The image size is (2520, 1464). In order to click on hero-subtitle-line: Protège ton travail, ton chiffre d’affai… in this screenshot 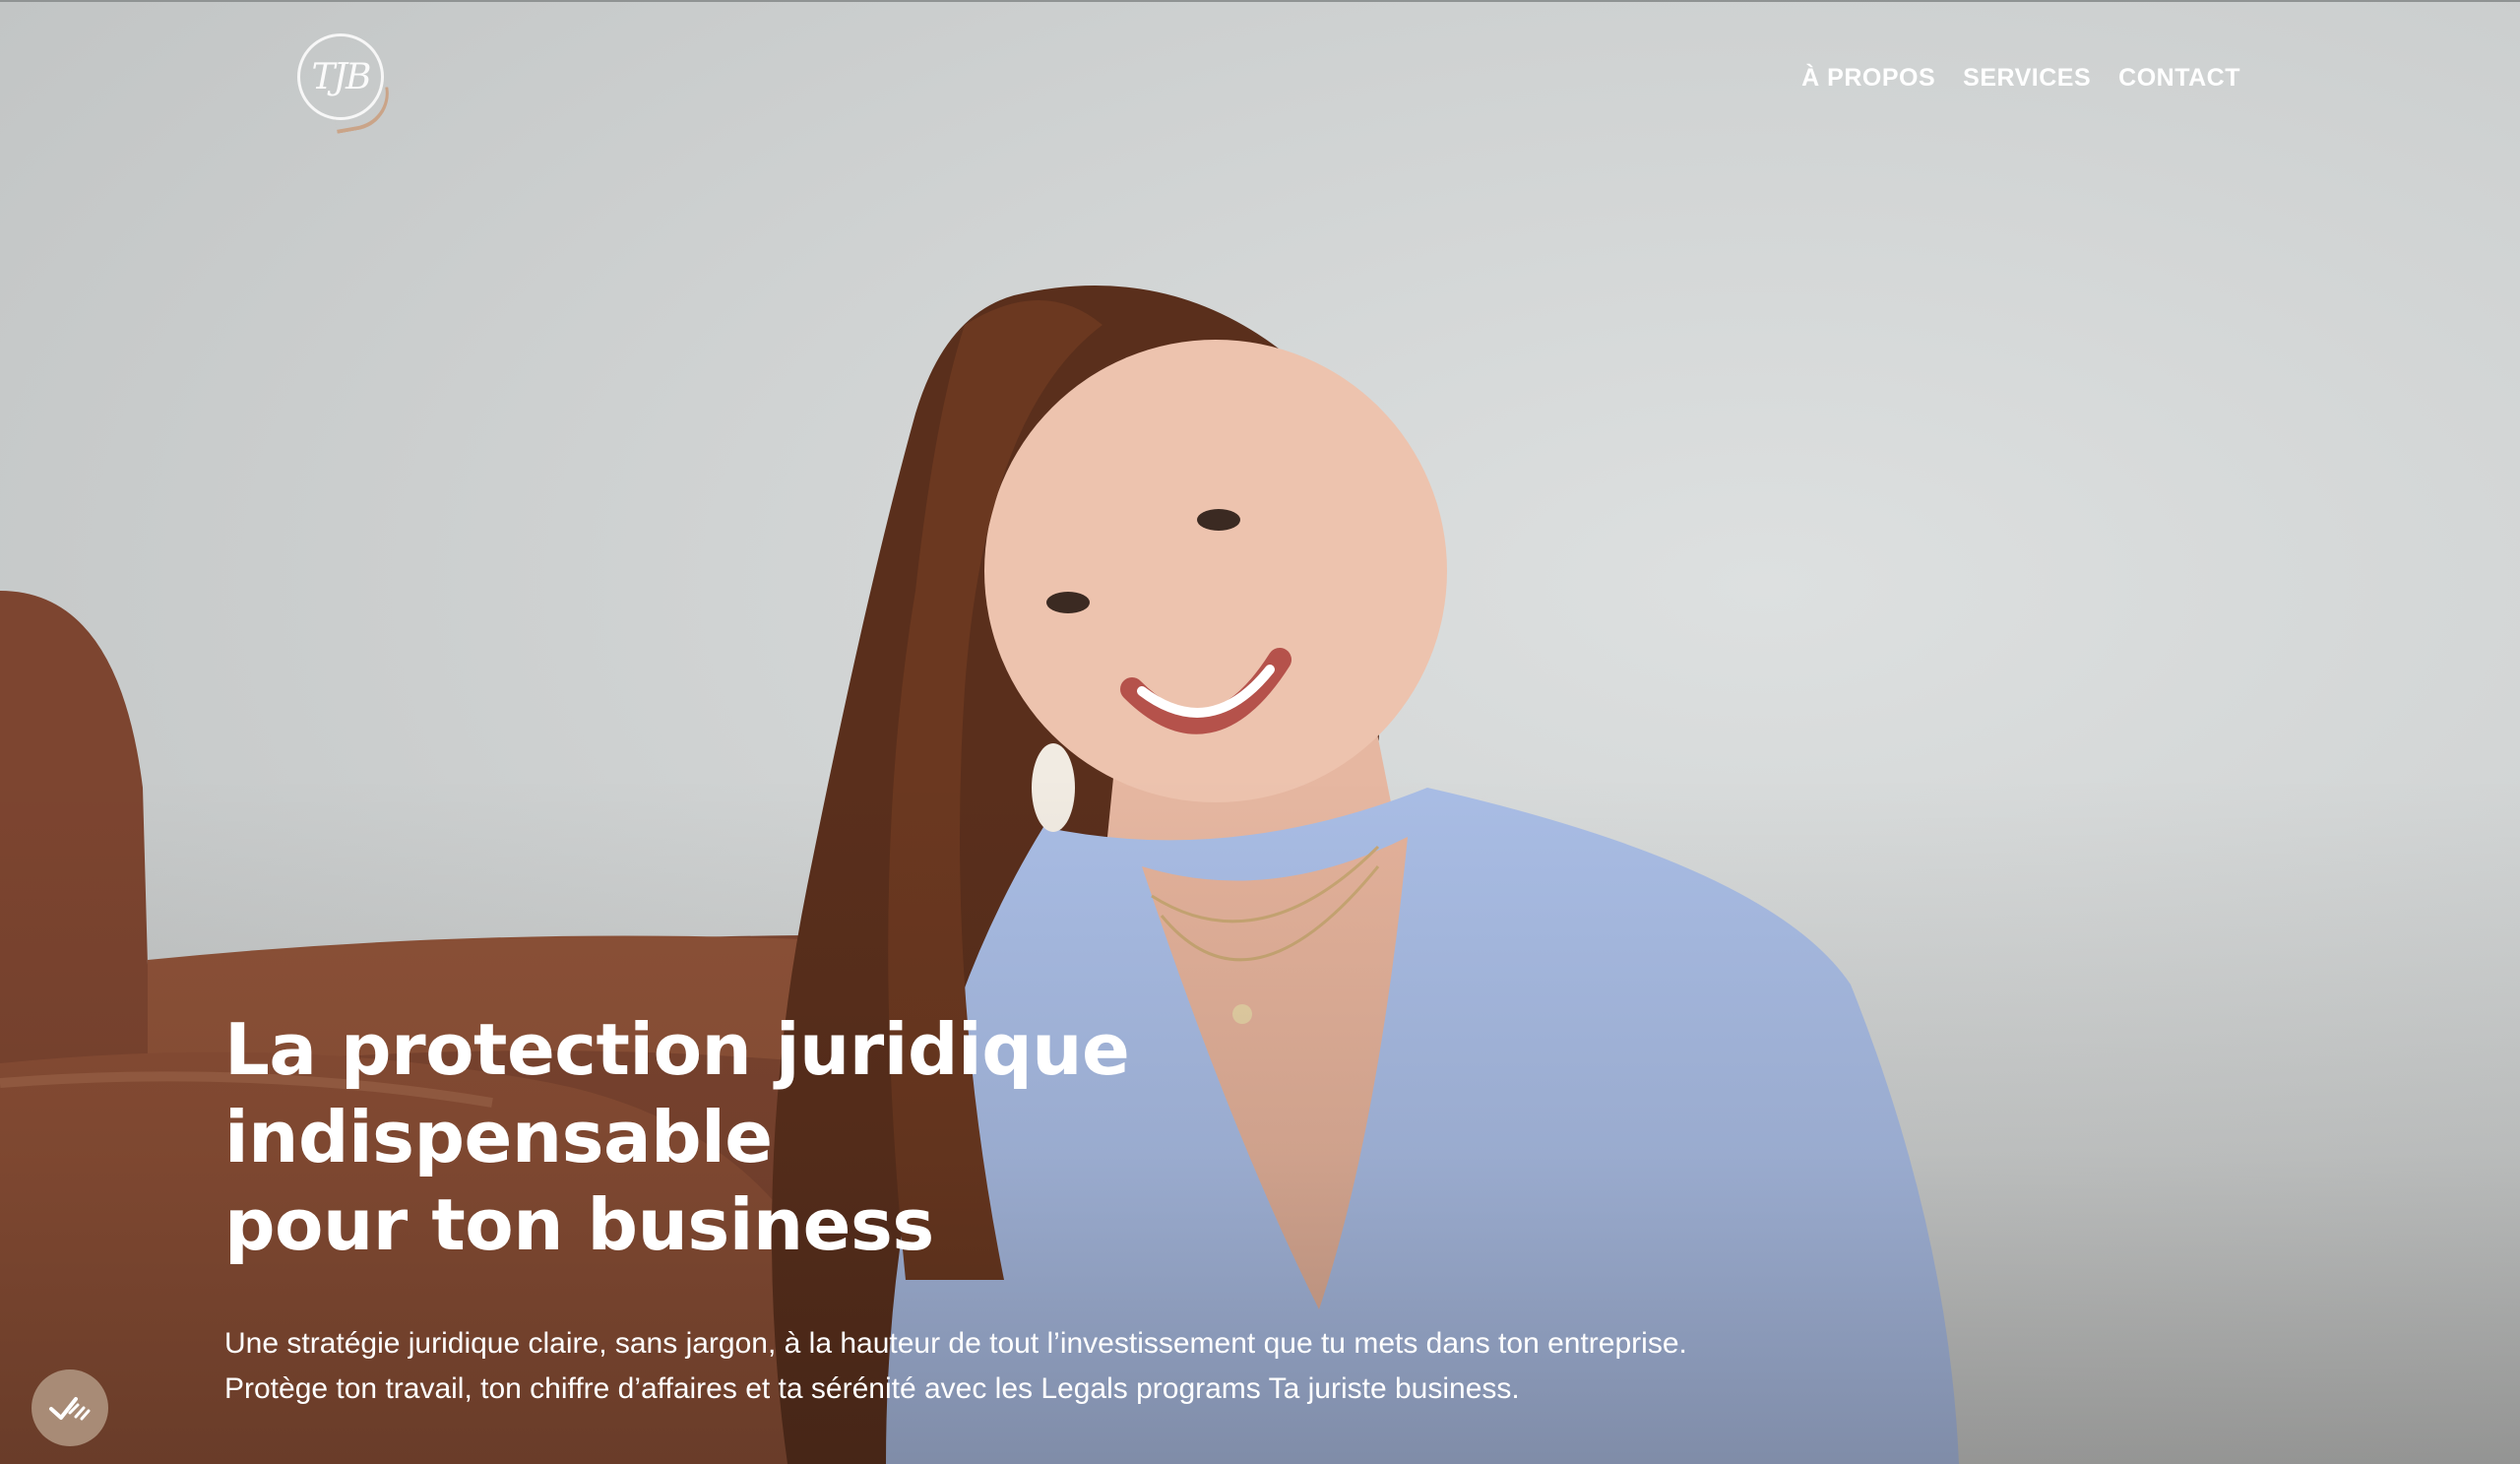, I will do `click(872, 1389)`.